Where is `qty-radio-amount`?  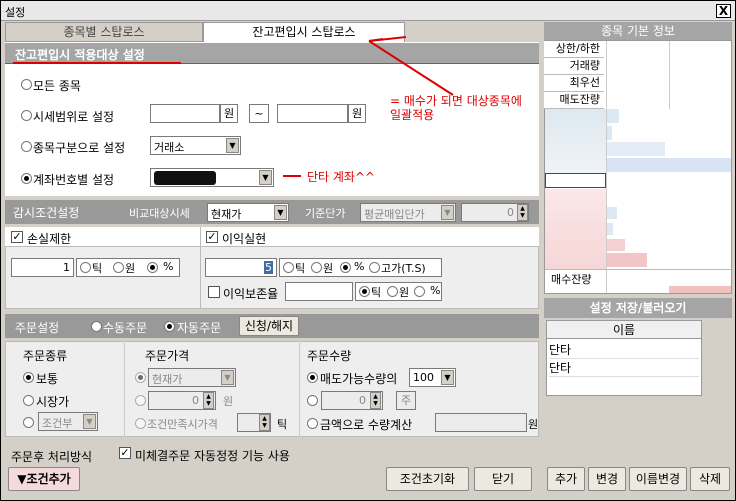 qty-radio-amount is located at coordinates (312, 423).